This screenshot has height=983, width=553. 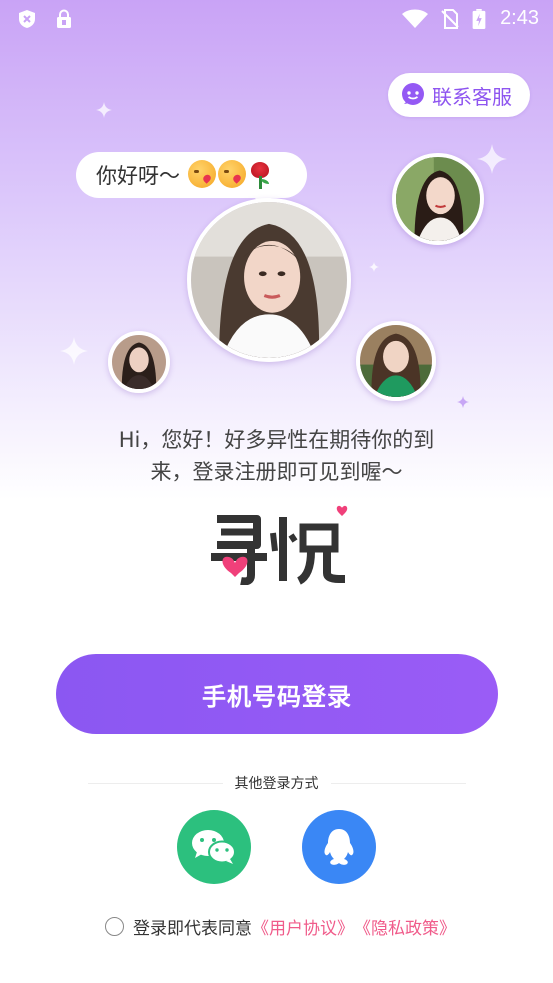 I want to click on wechat-login-button, so click(x=214, y=847).